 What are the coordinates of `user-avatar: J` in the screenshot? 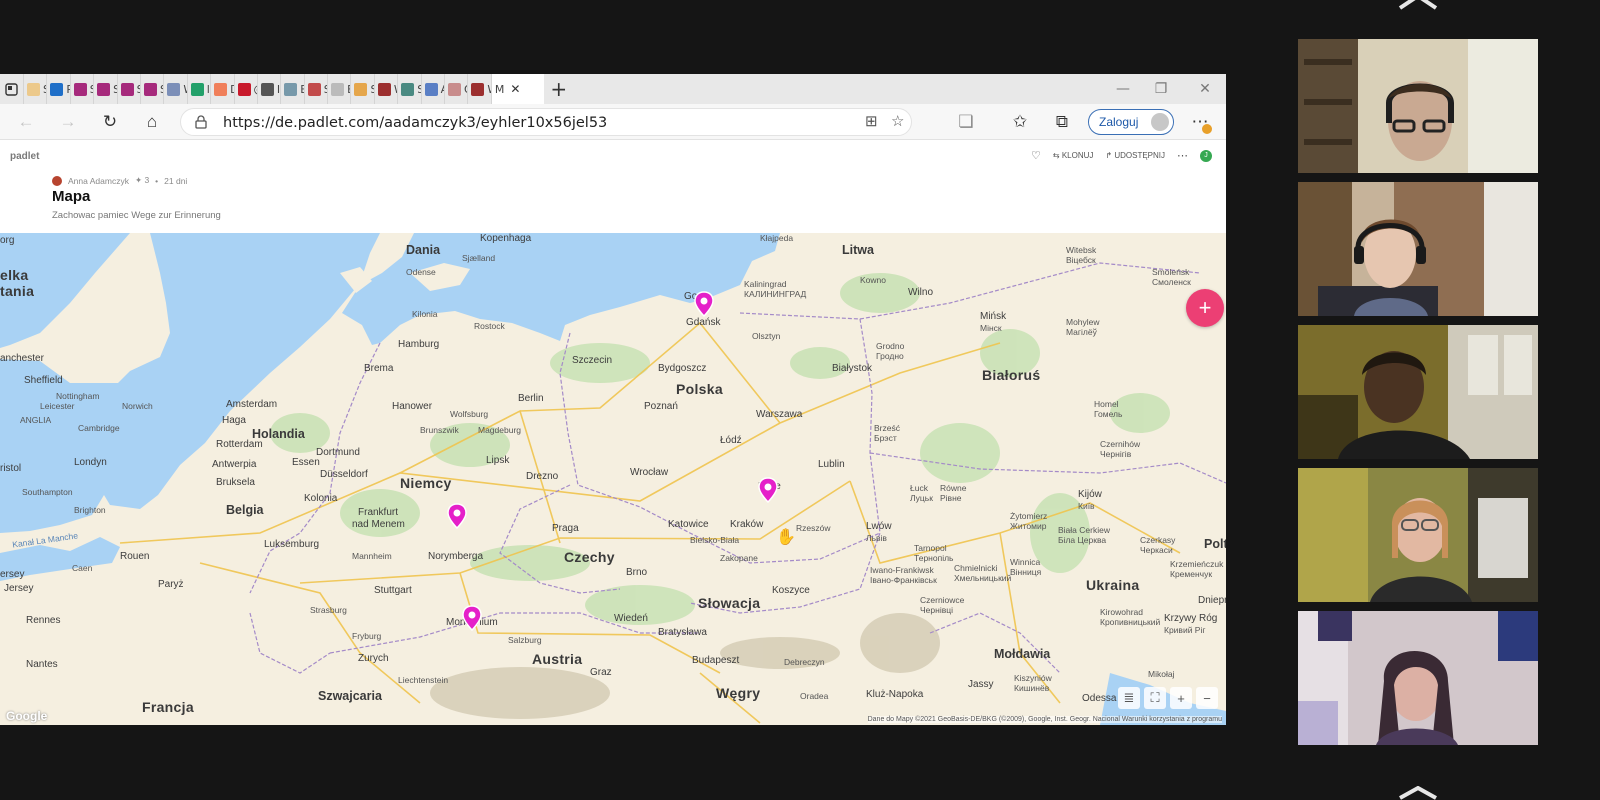 It's located at (1206, 155).